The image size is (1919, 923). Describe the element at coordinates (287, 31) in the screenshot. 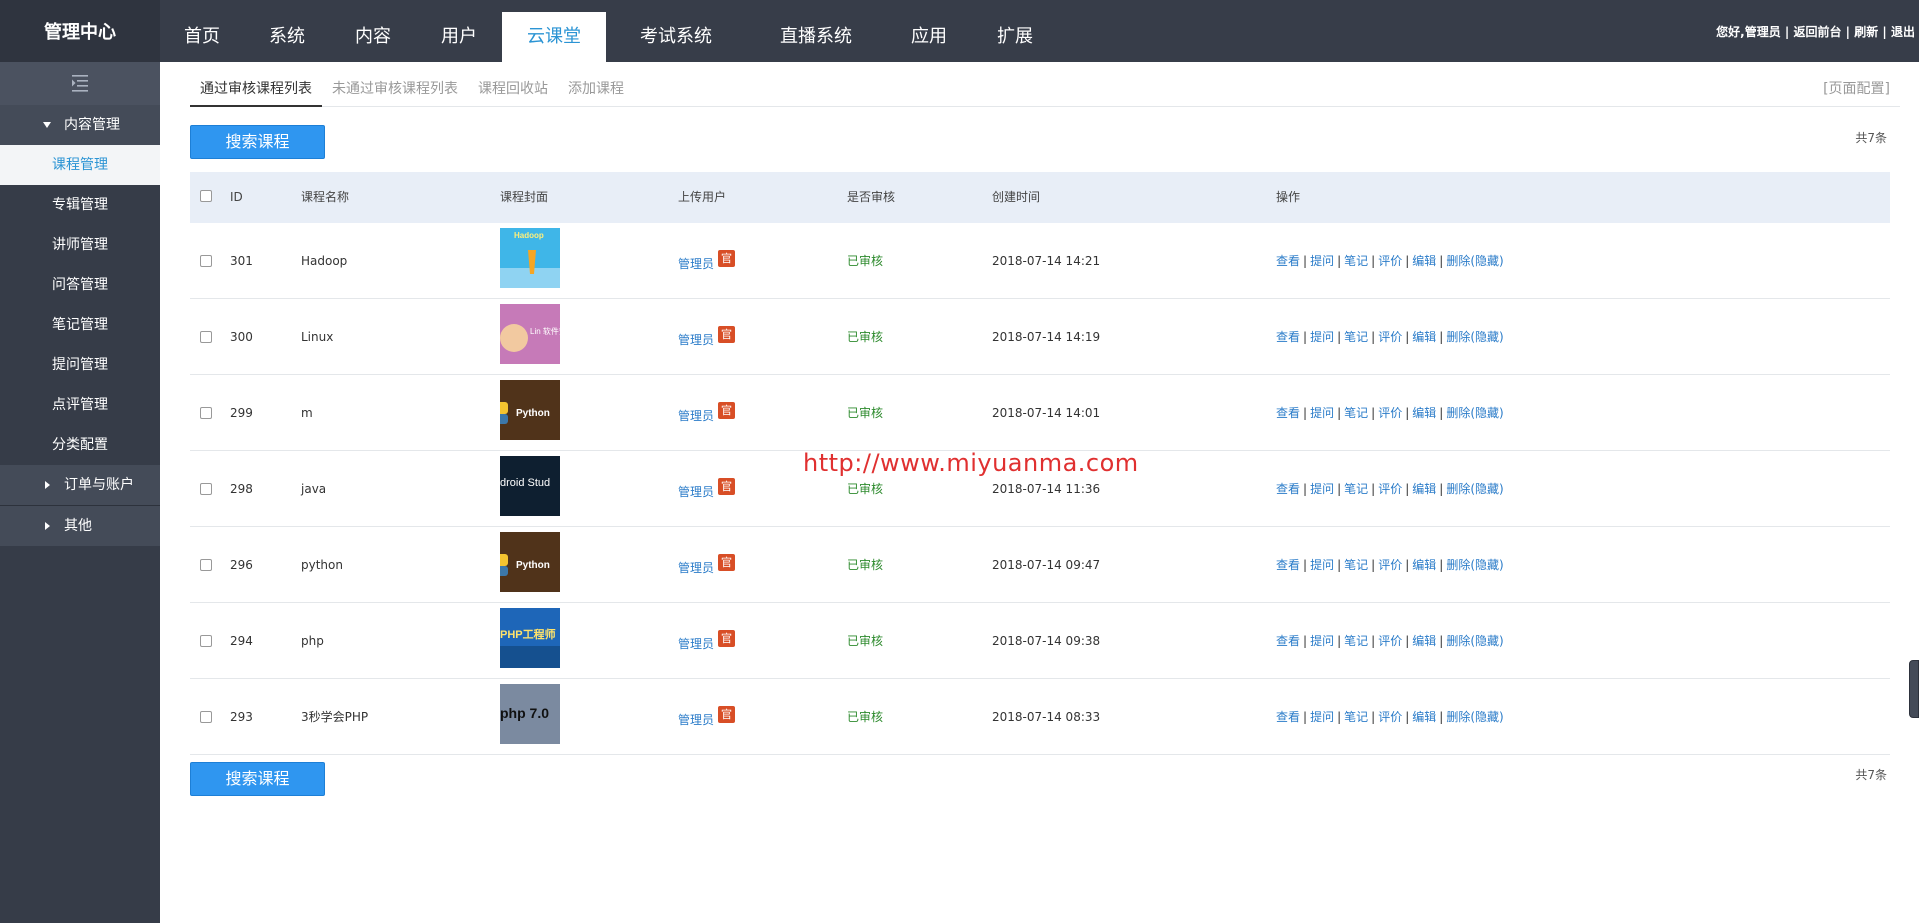

I see `topnav-item: 系统` at that location.